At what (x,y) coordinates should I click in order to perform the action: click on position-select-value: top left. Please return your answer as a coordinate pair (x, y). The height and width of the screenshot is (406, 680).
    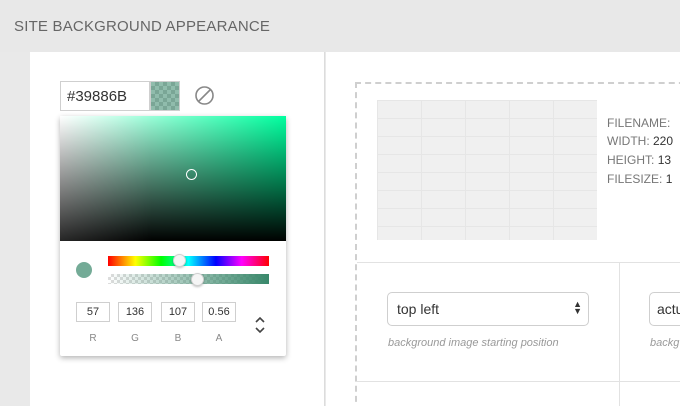
    Looking at the image, I should click on (418, 309).